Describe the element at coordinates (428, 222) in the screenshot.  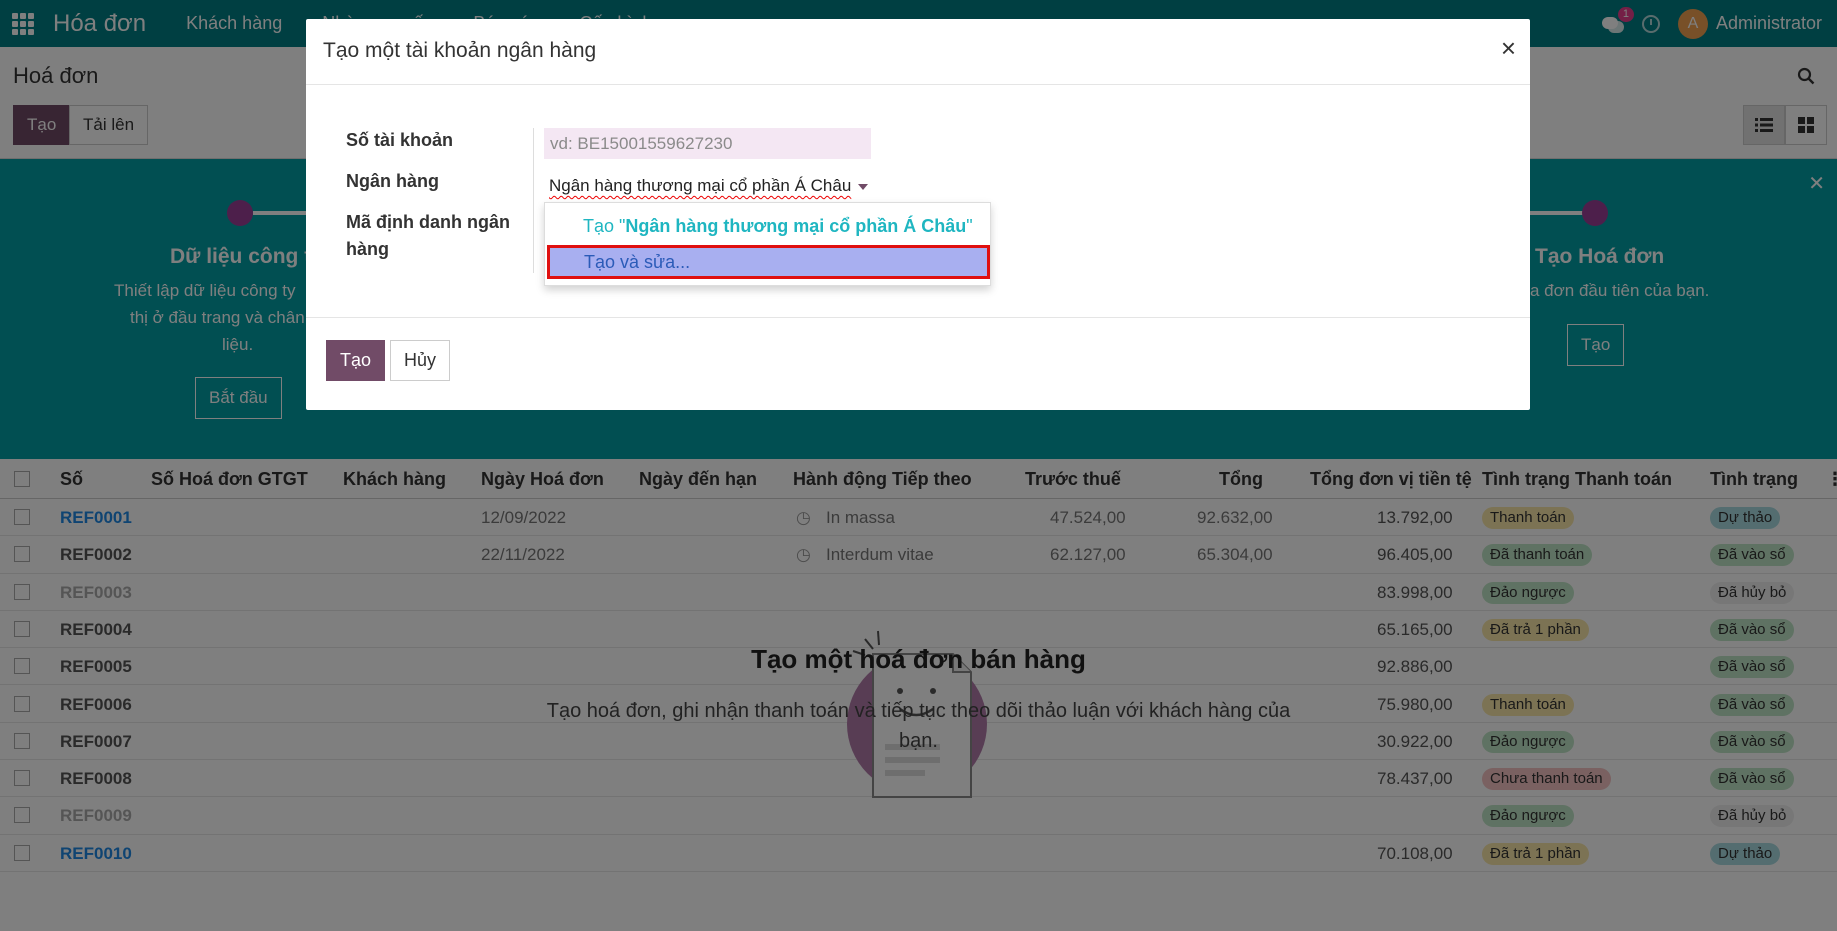
I see `bank-identifier-label-1: Mã định danh ngân` at that location.